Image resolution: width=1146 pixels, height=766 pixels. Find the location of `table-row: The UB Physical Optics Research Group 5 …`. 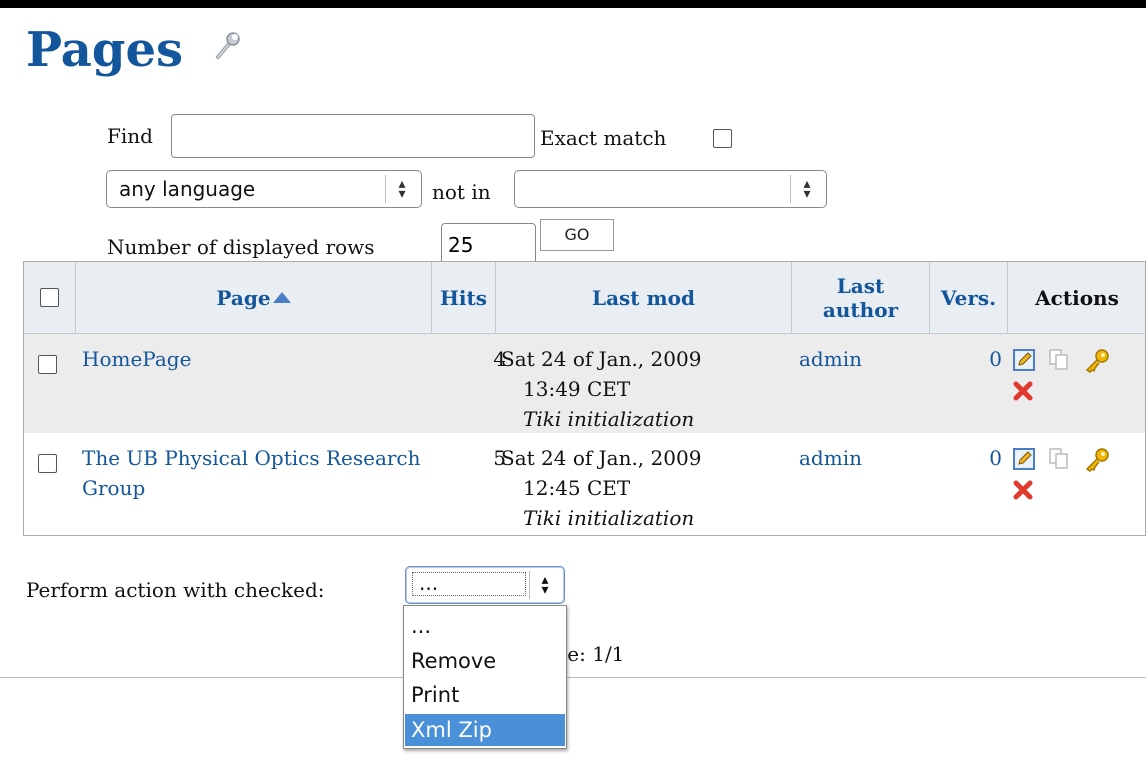

table-row: The UB Physical Optics Research Group 5 … is located at coordinates (584, 482).